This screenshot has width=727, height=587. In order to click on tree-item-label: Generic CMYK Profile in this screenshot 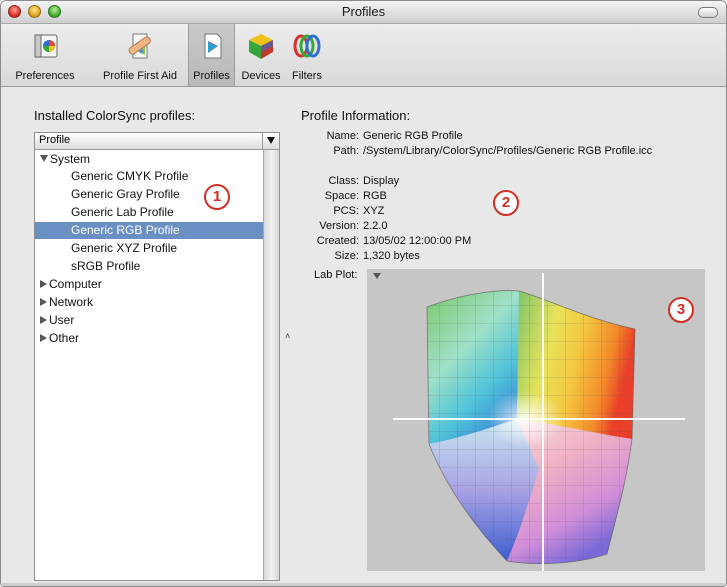, I will do `click(130, 176)`.